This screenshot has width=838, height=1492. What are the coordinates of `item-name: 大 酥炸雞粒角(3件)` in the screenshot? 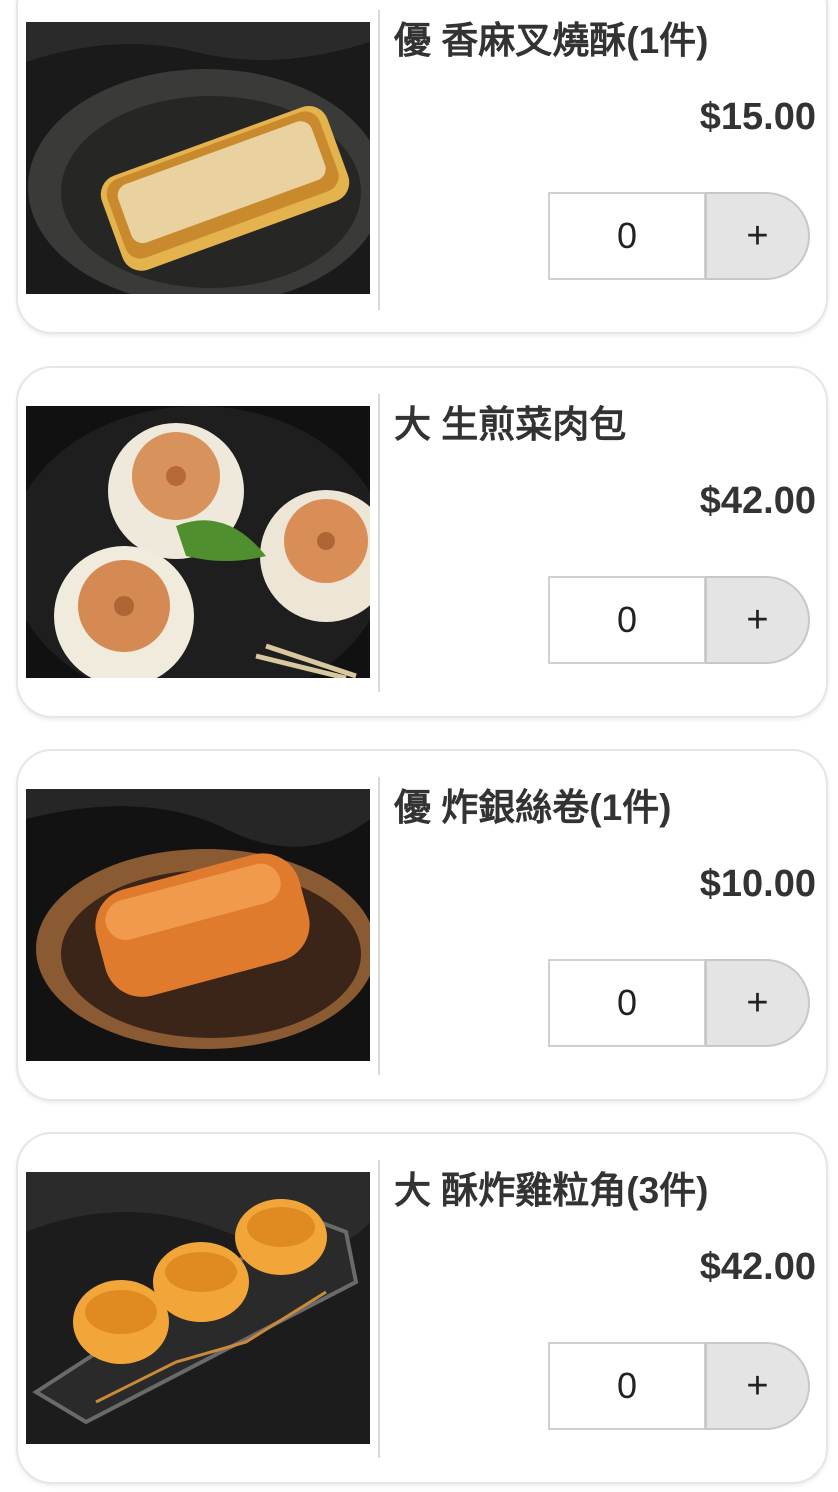 It's located at (551, 1190).